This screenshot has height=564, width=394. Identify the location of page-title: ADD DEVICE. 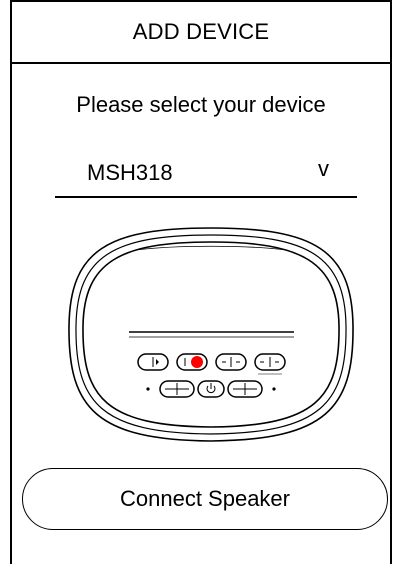
(201, 31).